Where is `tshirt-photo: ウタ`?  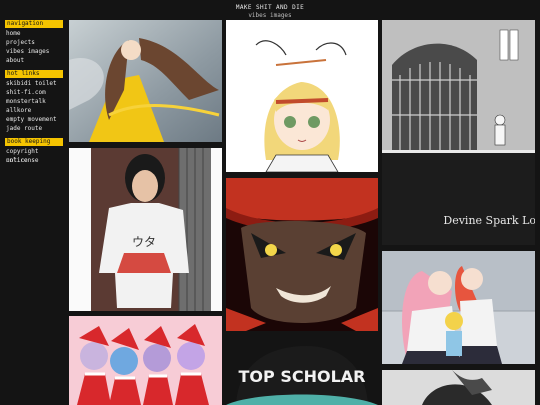 tshirt-photo: ウタ is located at coordinates (145, 229).